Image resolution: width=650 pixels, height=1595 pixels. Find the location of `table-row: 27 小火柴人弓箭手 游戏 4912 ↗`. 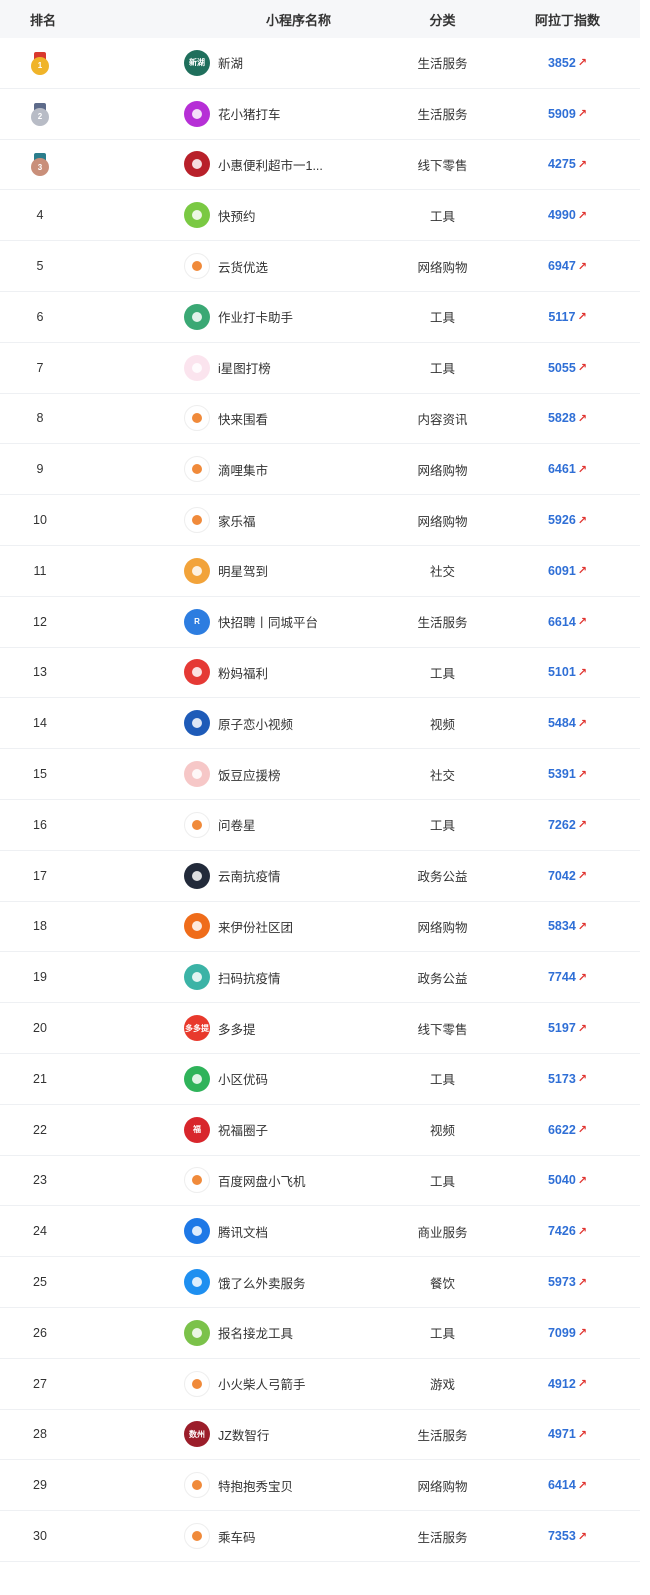

table-row: 27 小火柴人弓箭手 游戏 4912 ↗ is located at coordinates (320, 1384).